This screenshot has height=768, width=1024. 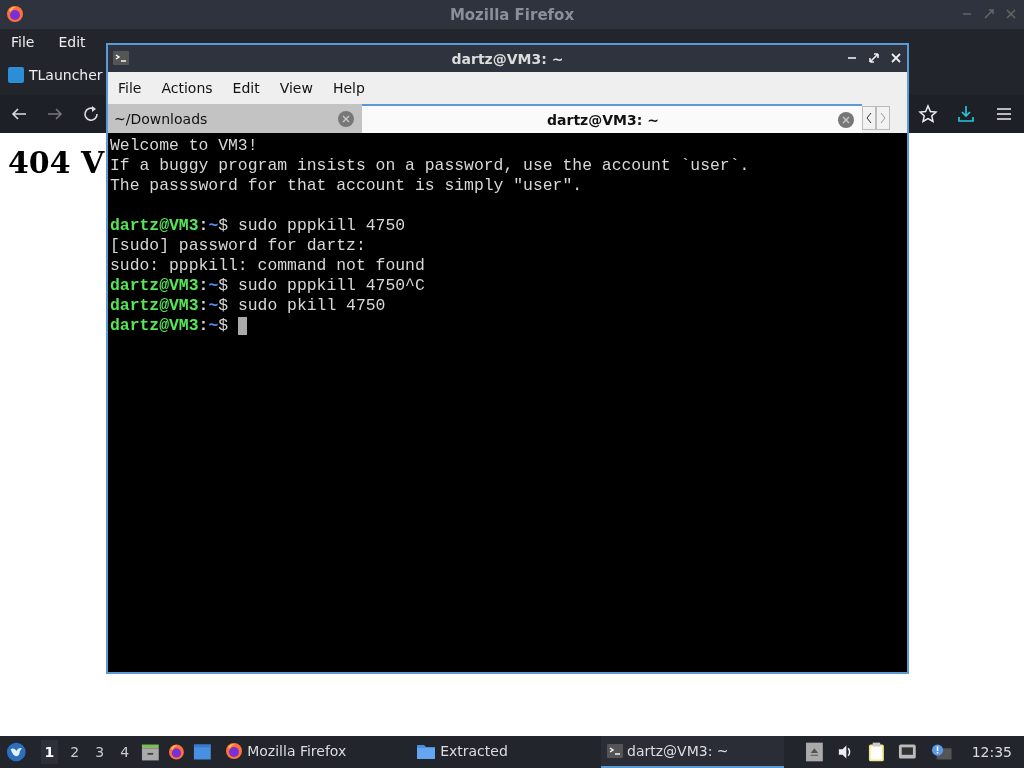 What do you see at coordinates (187, 88) in the screenshot?
I see `menu-item: Actions` at bounding box center [187, 88].